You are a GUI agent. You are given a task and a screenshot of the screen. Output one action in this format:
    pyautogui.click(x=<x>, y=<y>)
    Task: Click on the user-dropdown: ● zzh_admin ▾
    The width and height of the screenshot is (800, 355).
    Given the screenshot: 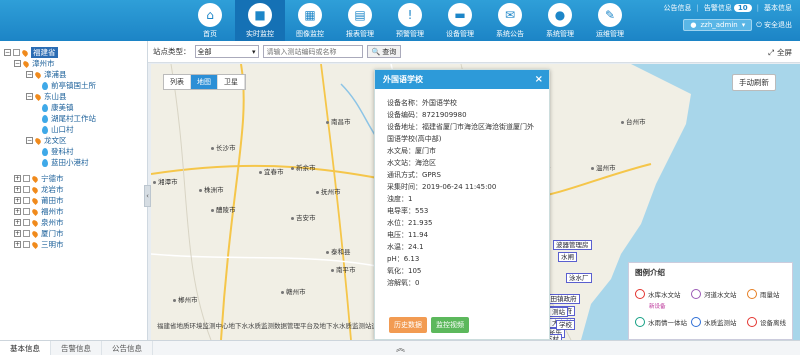 What is the action you would take?
    pyautogui.click(x=718, y=25)
    